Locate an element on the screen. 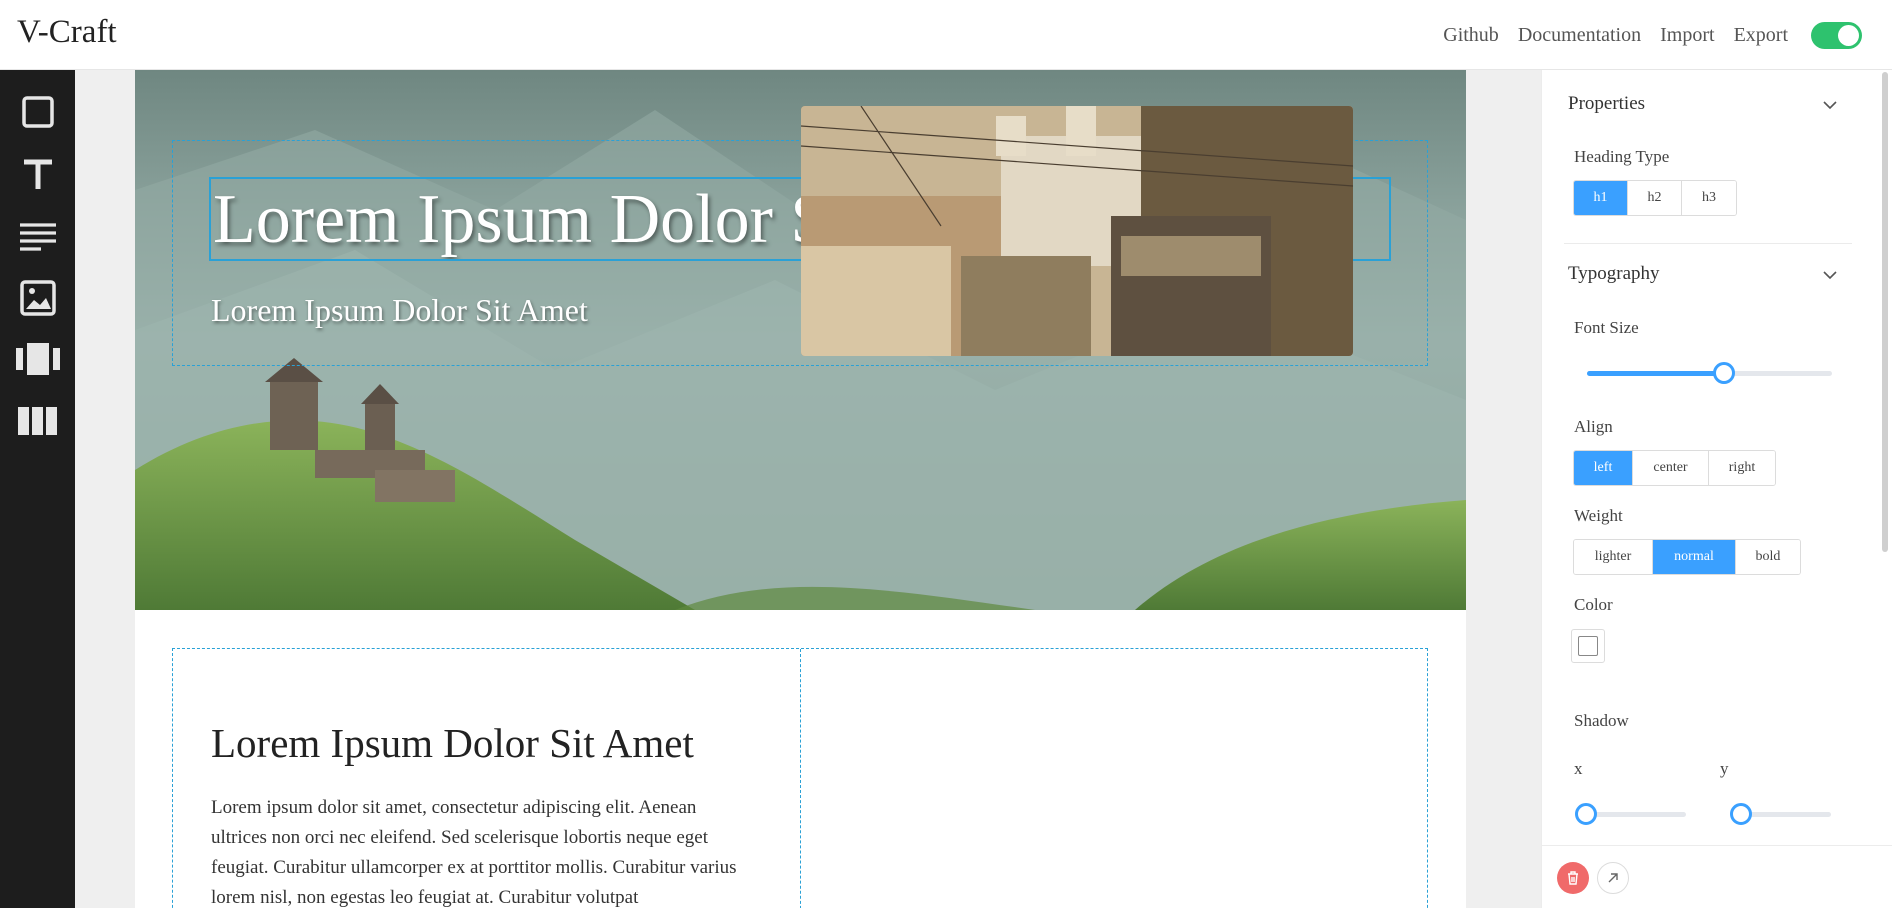  align-group: left center right is located at coordinates (1674, 468).